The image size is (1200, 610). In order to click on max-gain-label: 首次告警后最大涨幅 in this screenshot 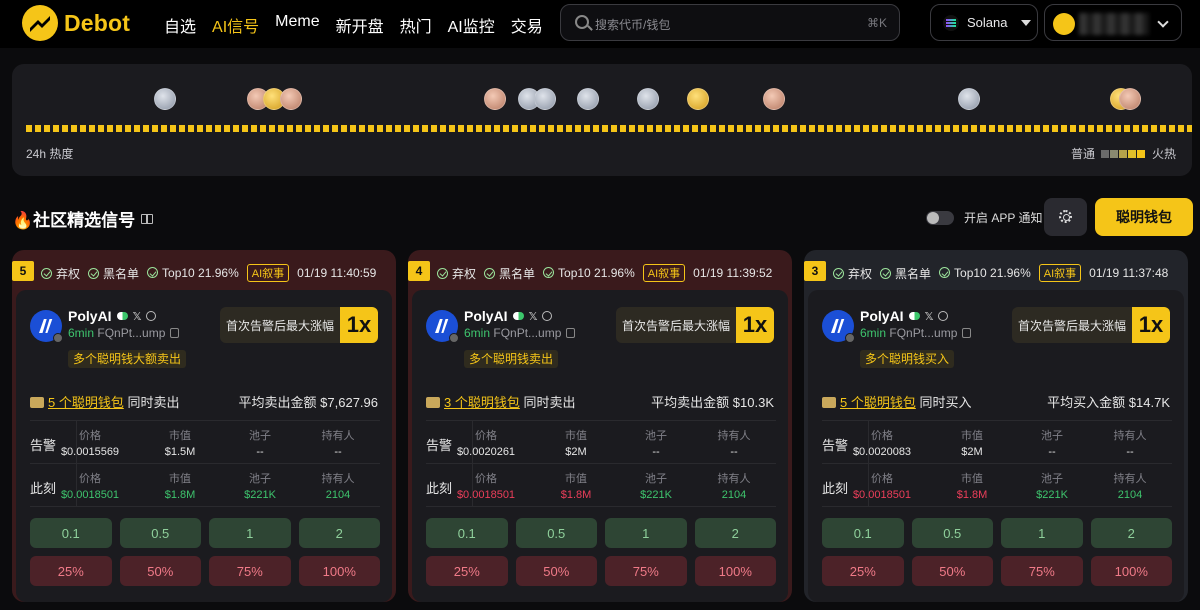, I will do `click(279, 325)`.